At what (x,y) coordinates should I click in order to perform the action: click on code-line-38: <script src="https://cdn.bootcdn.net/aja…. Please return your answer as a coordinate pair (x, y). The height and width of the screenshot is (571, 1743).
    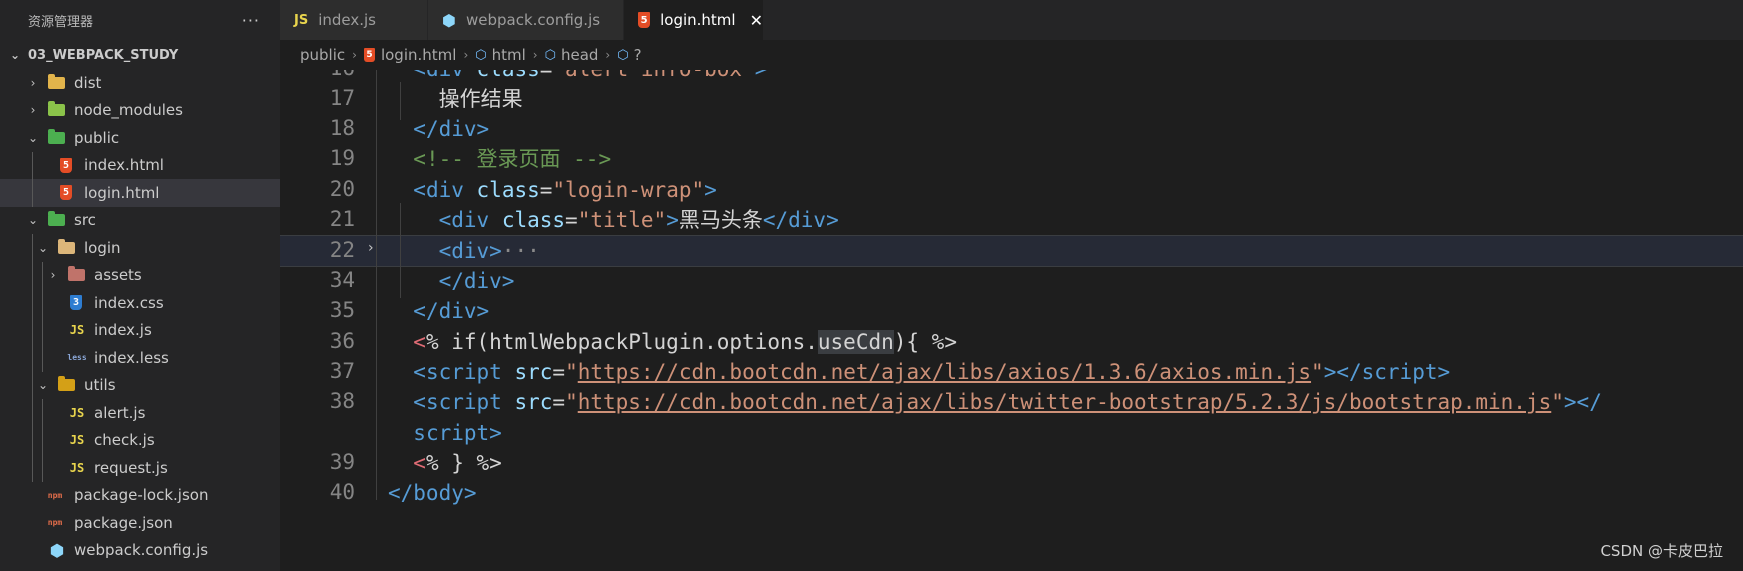
    Looking at the image, I should click on (1007, 402).